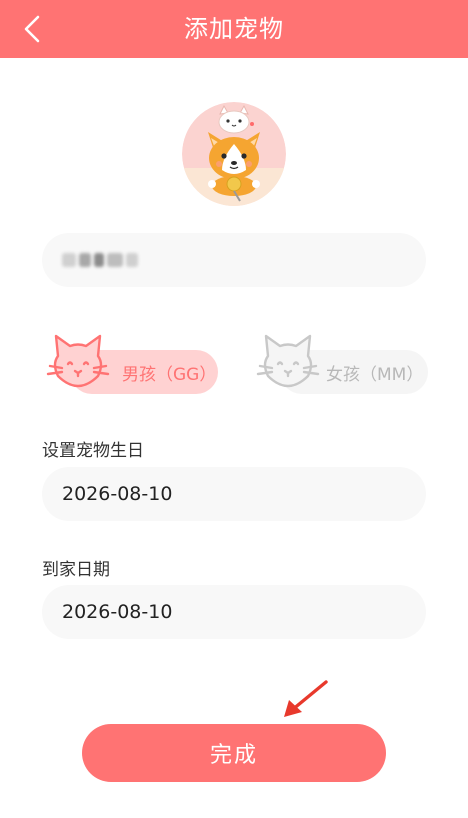 The image size is (468, 818). I want to click on page-title: 添加宠物, so click(234, 29).